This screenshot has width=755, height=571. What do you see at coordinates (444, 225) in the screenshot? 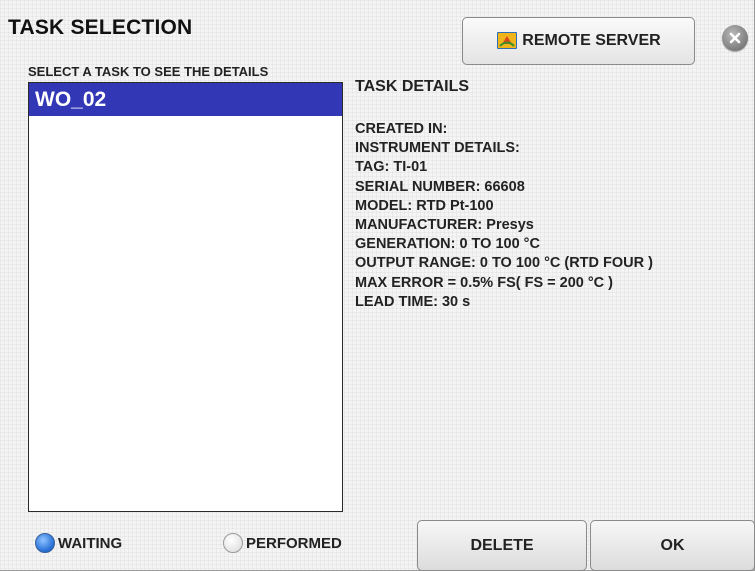
I see `detail-manufacturer: MANUFACTURER: Presys` at bounding box center [444, 225].